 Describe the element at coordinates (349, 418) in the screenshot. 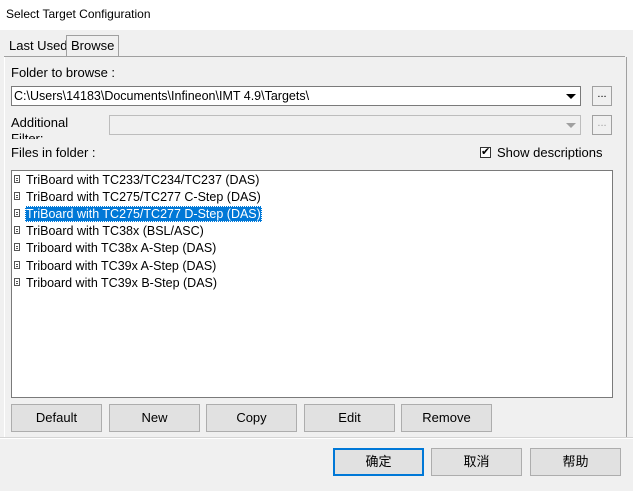

I see `edit-button: Edit` at that location.